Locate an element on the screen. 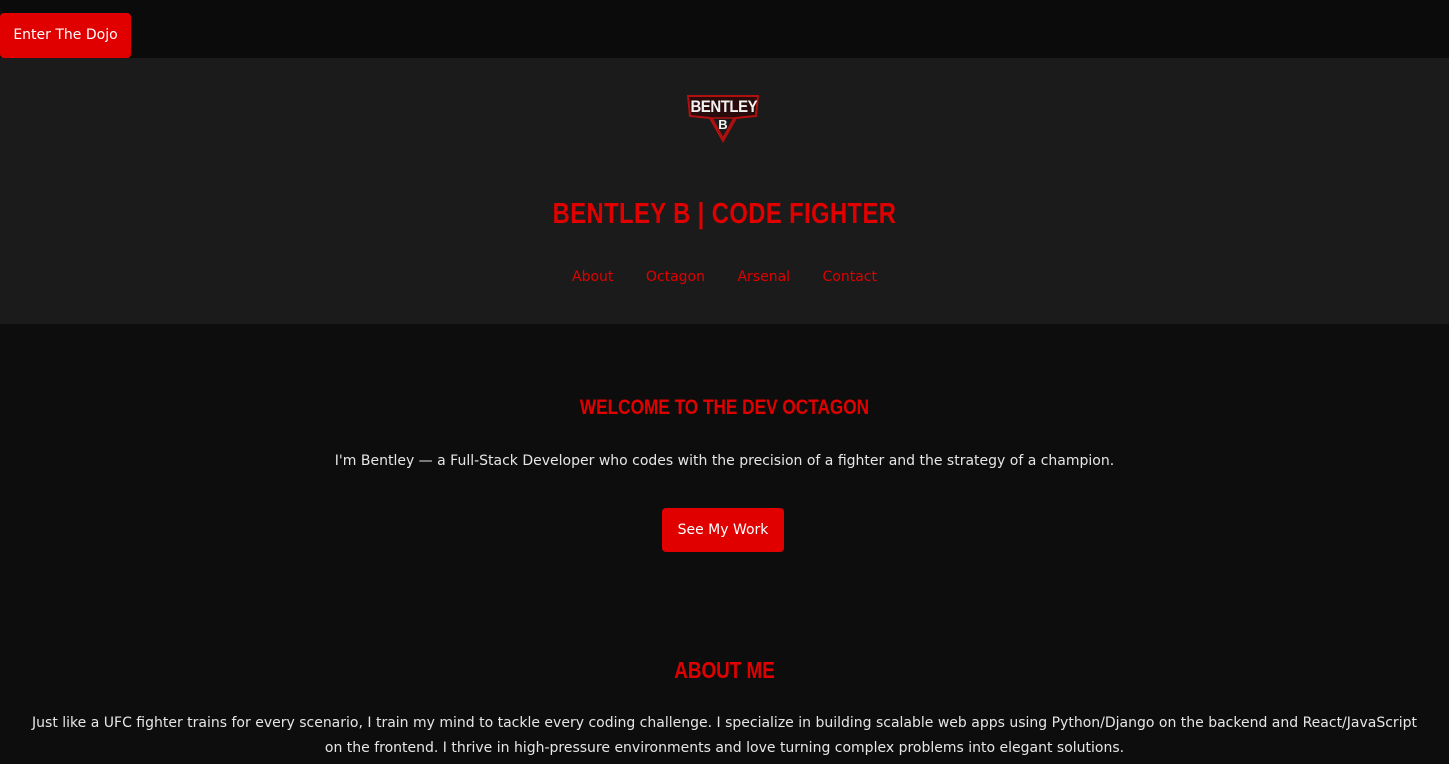 The image size is (1449, 764). logo: BENTLEY B is located at coordinates (723, 119).